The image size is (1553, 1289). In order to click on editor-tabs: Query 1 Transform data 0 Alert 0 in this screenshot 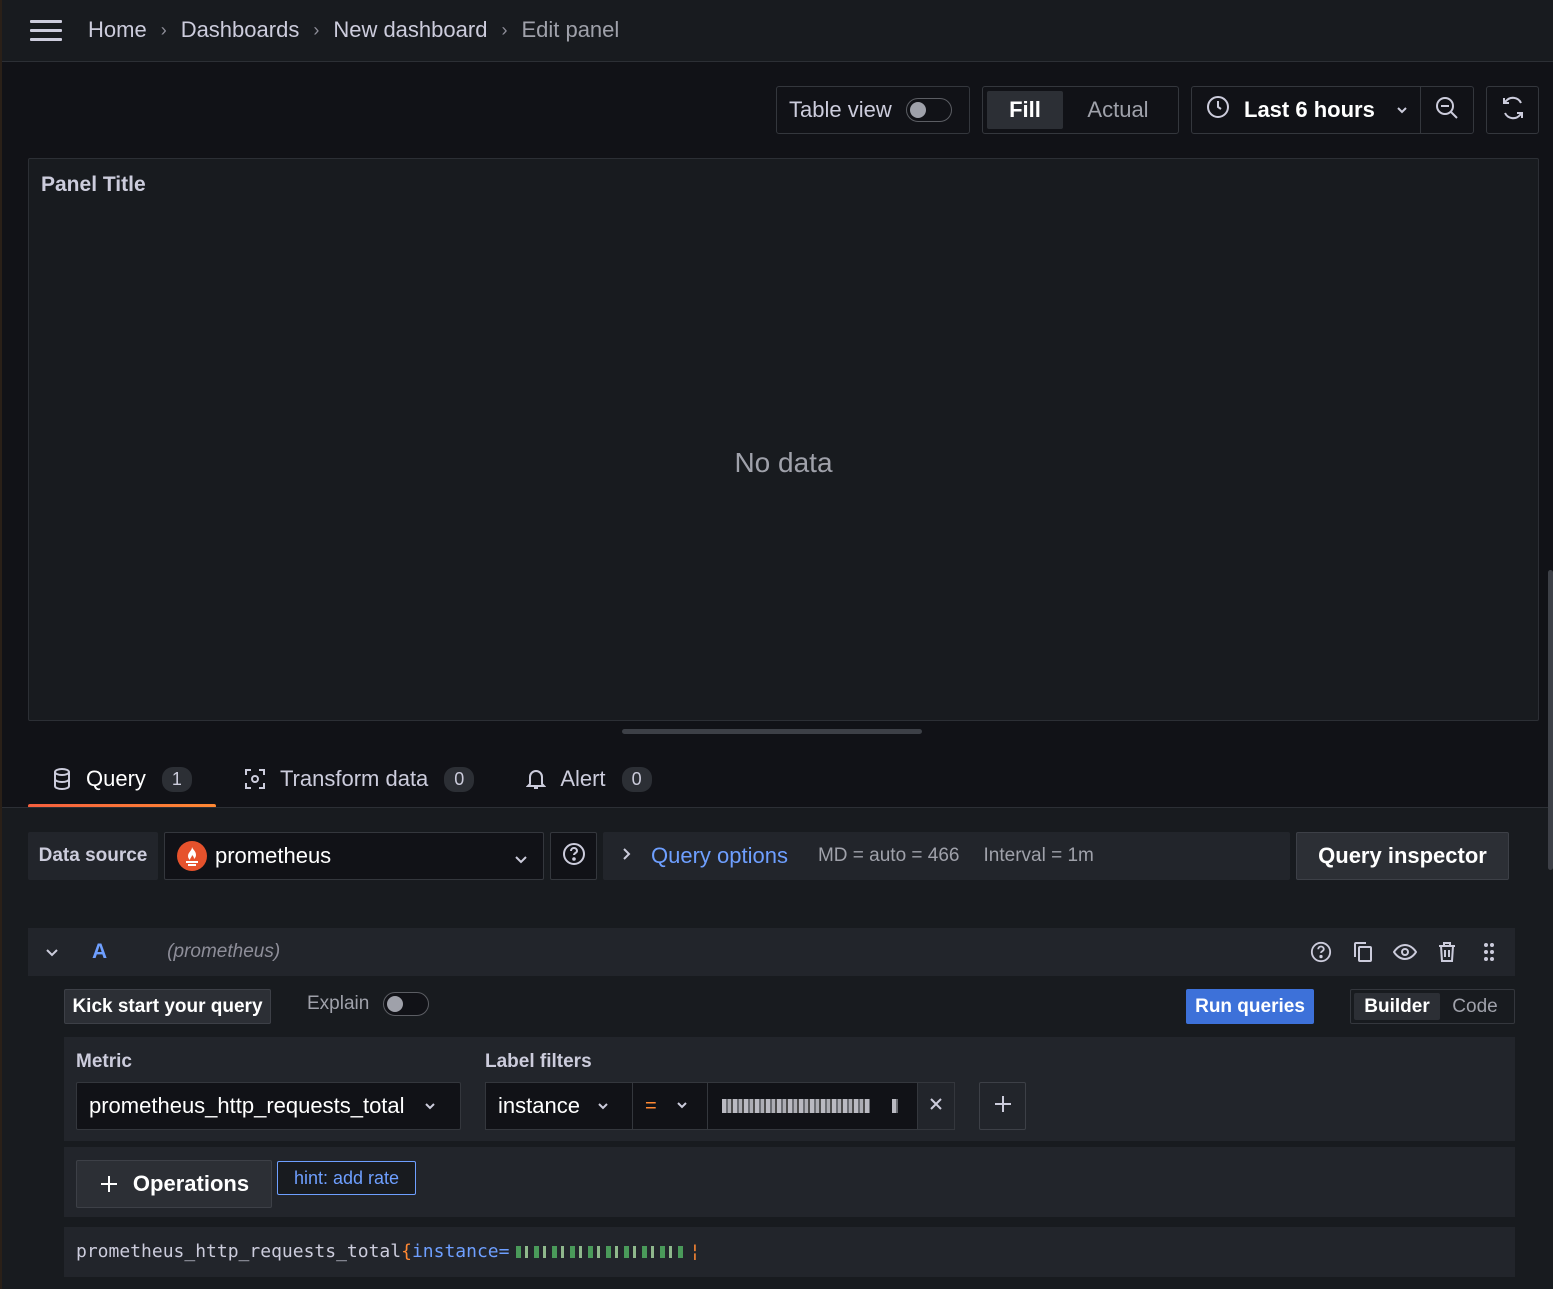, I will do `click(354, 780)`.